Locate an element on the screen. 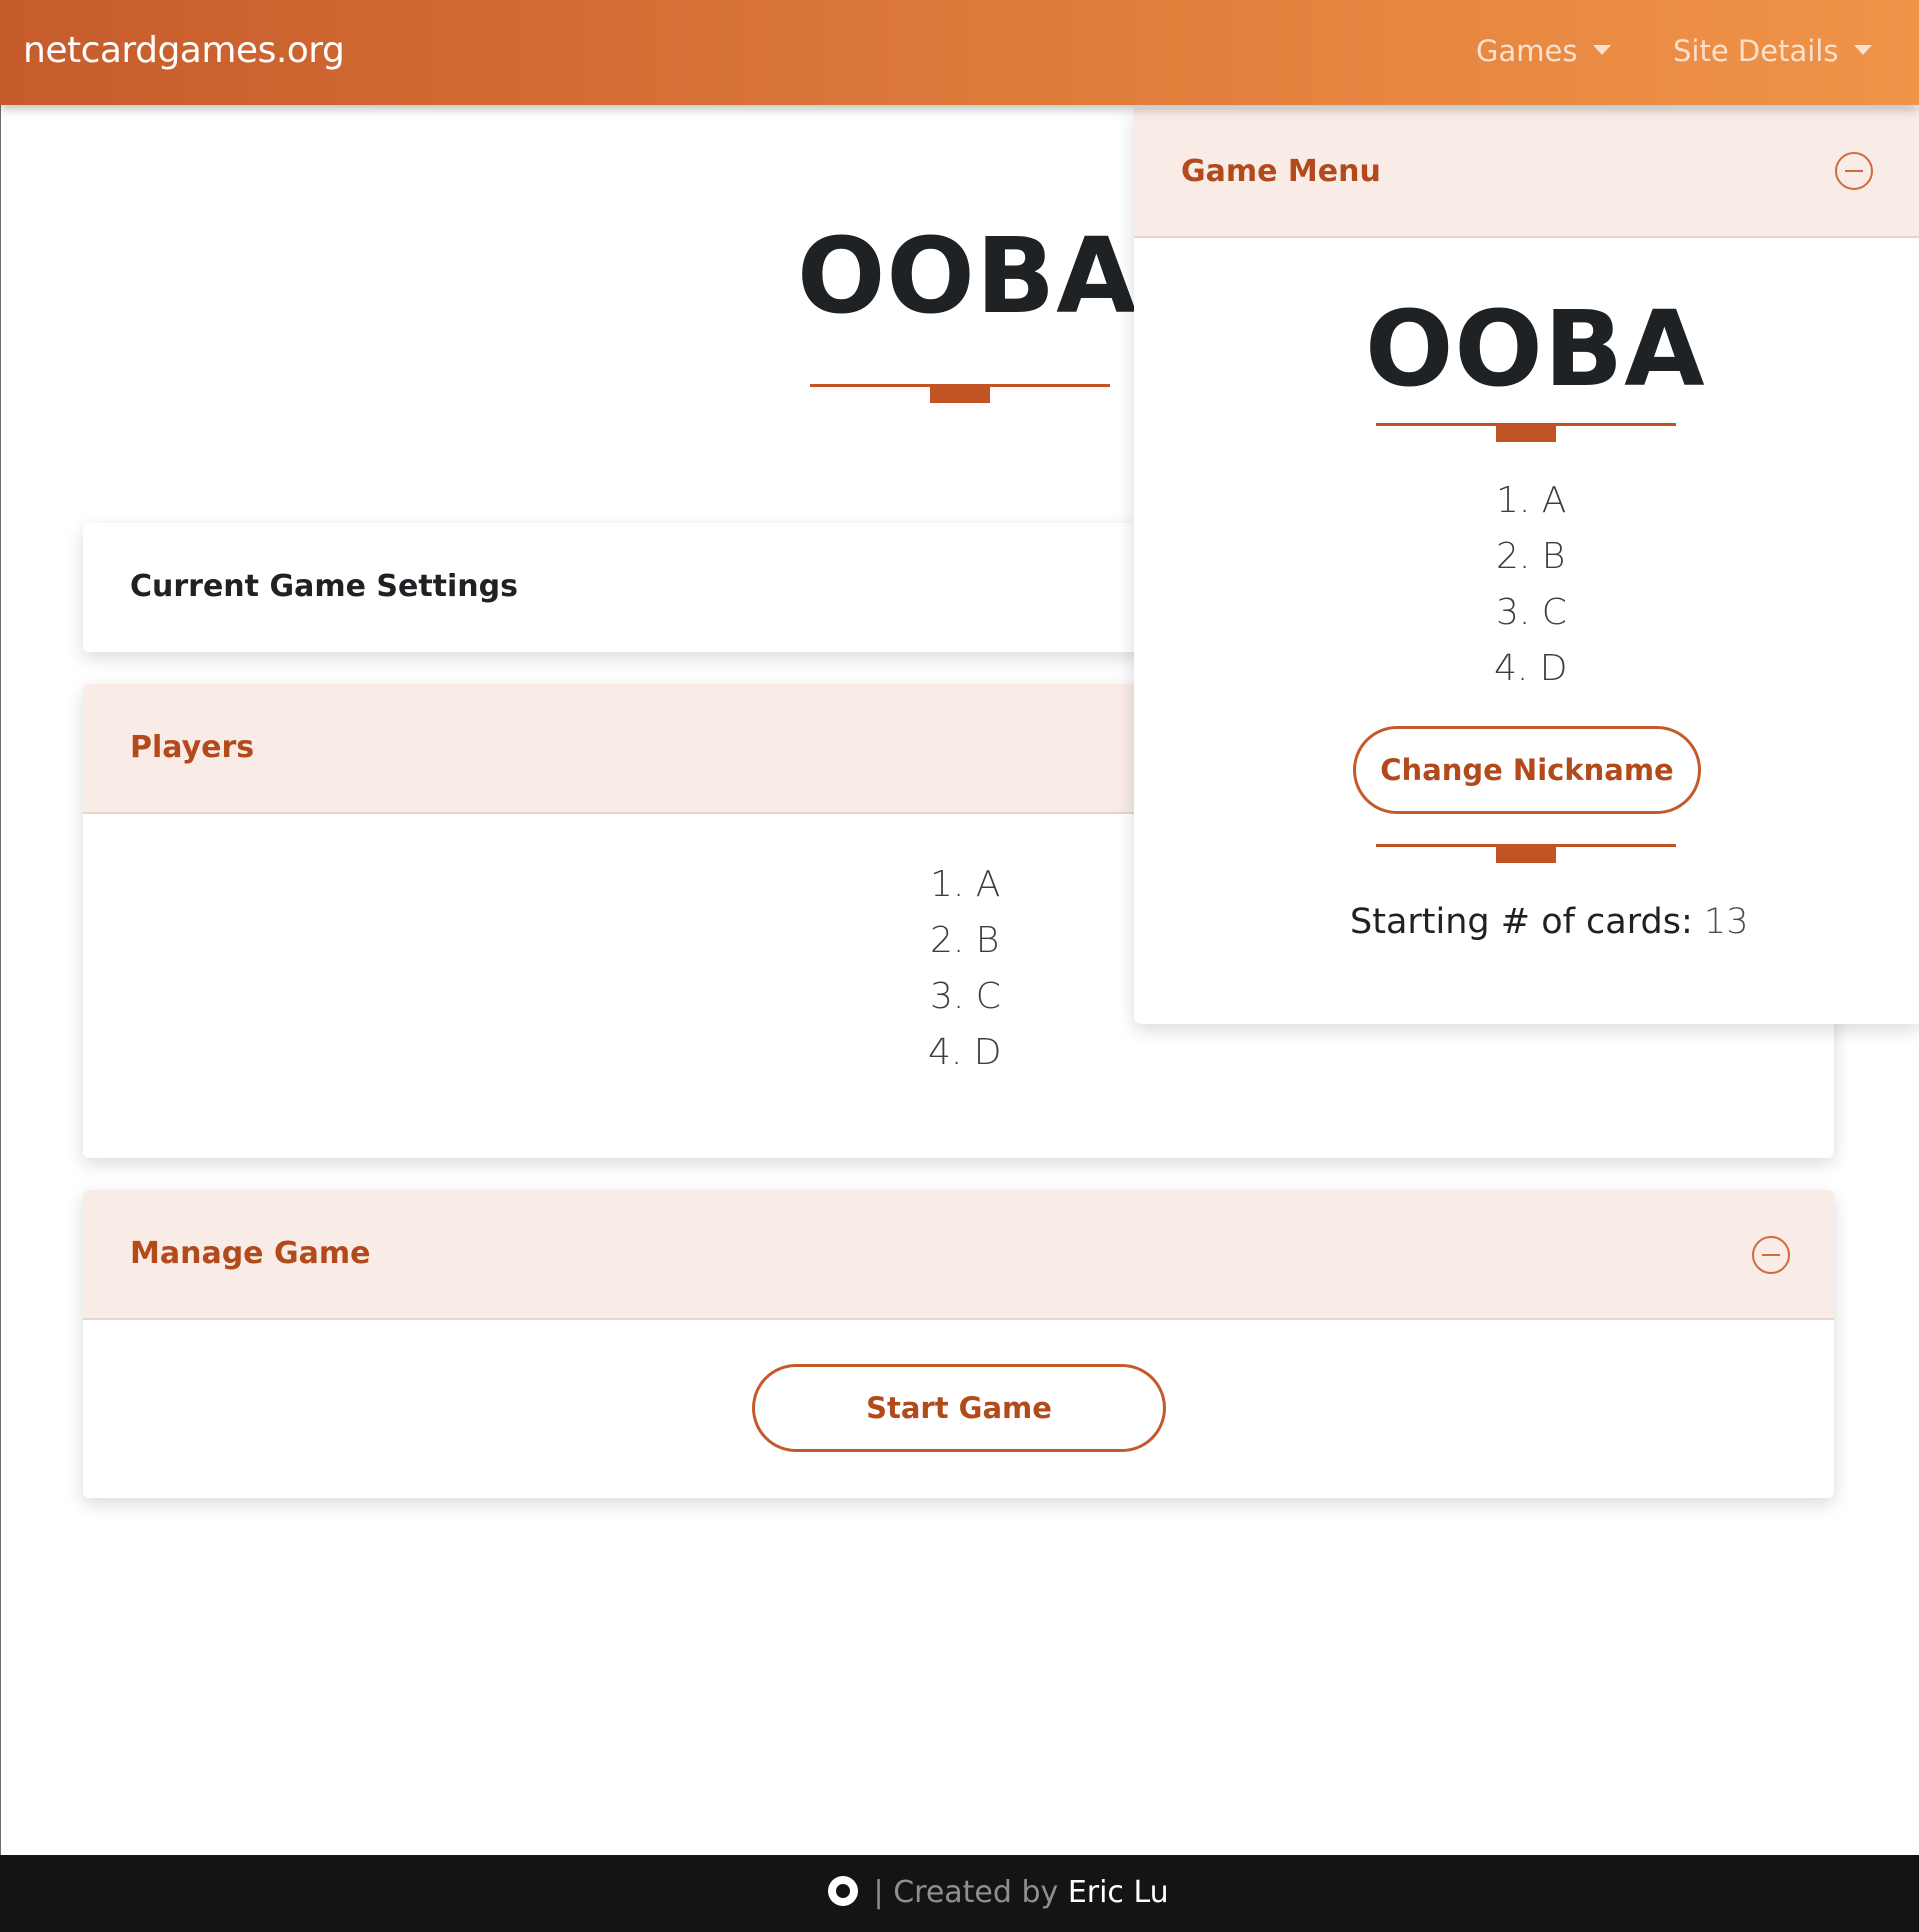  menu-player-list-item: 2. B is located at coordinates (1531, 556).